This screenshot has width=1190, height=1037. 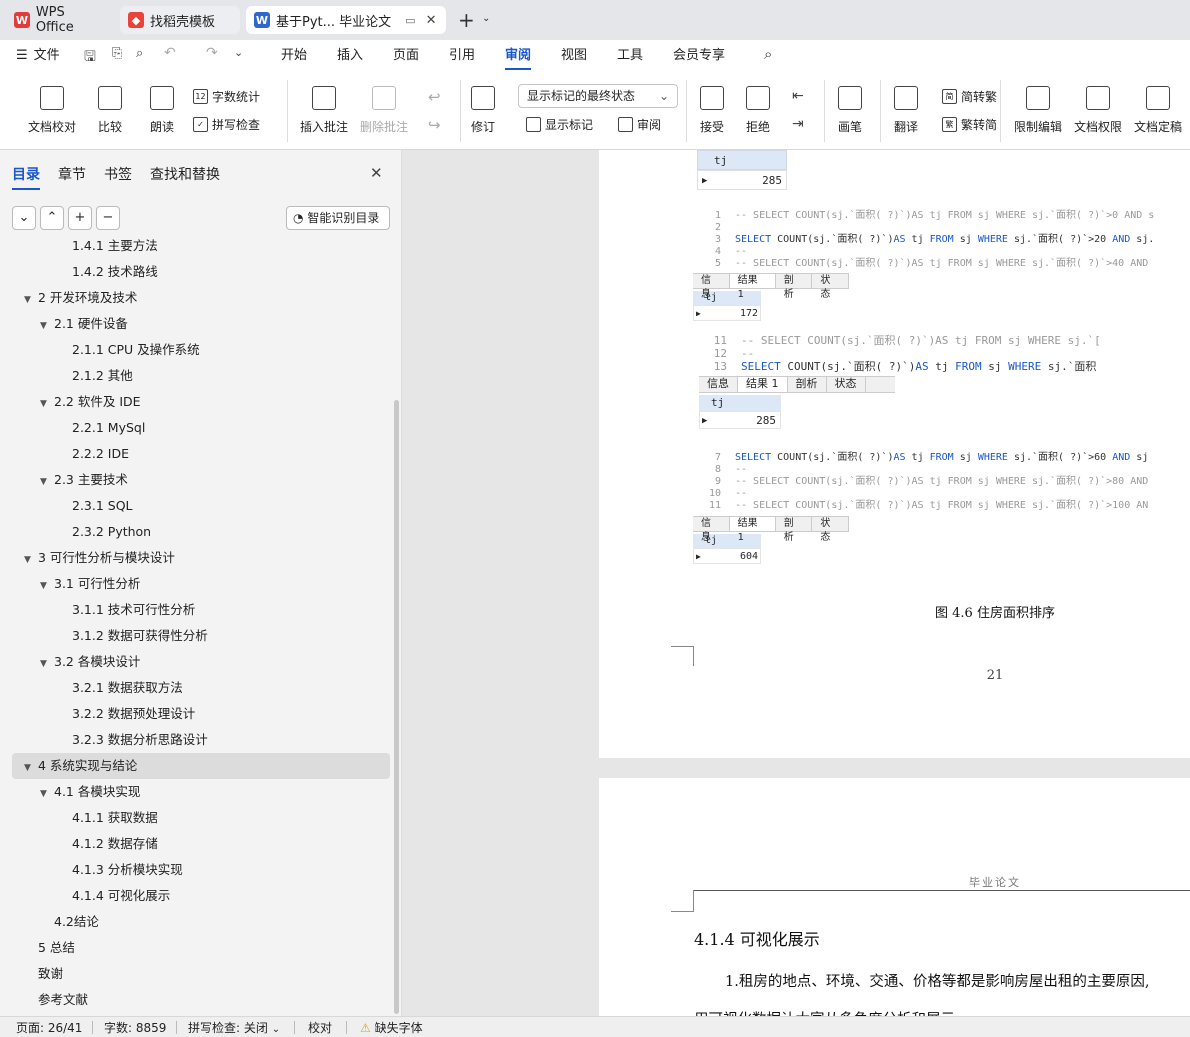 I want to click on simplified-to-traditional-button: 简简转繁, so click(x=969, y=96).